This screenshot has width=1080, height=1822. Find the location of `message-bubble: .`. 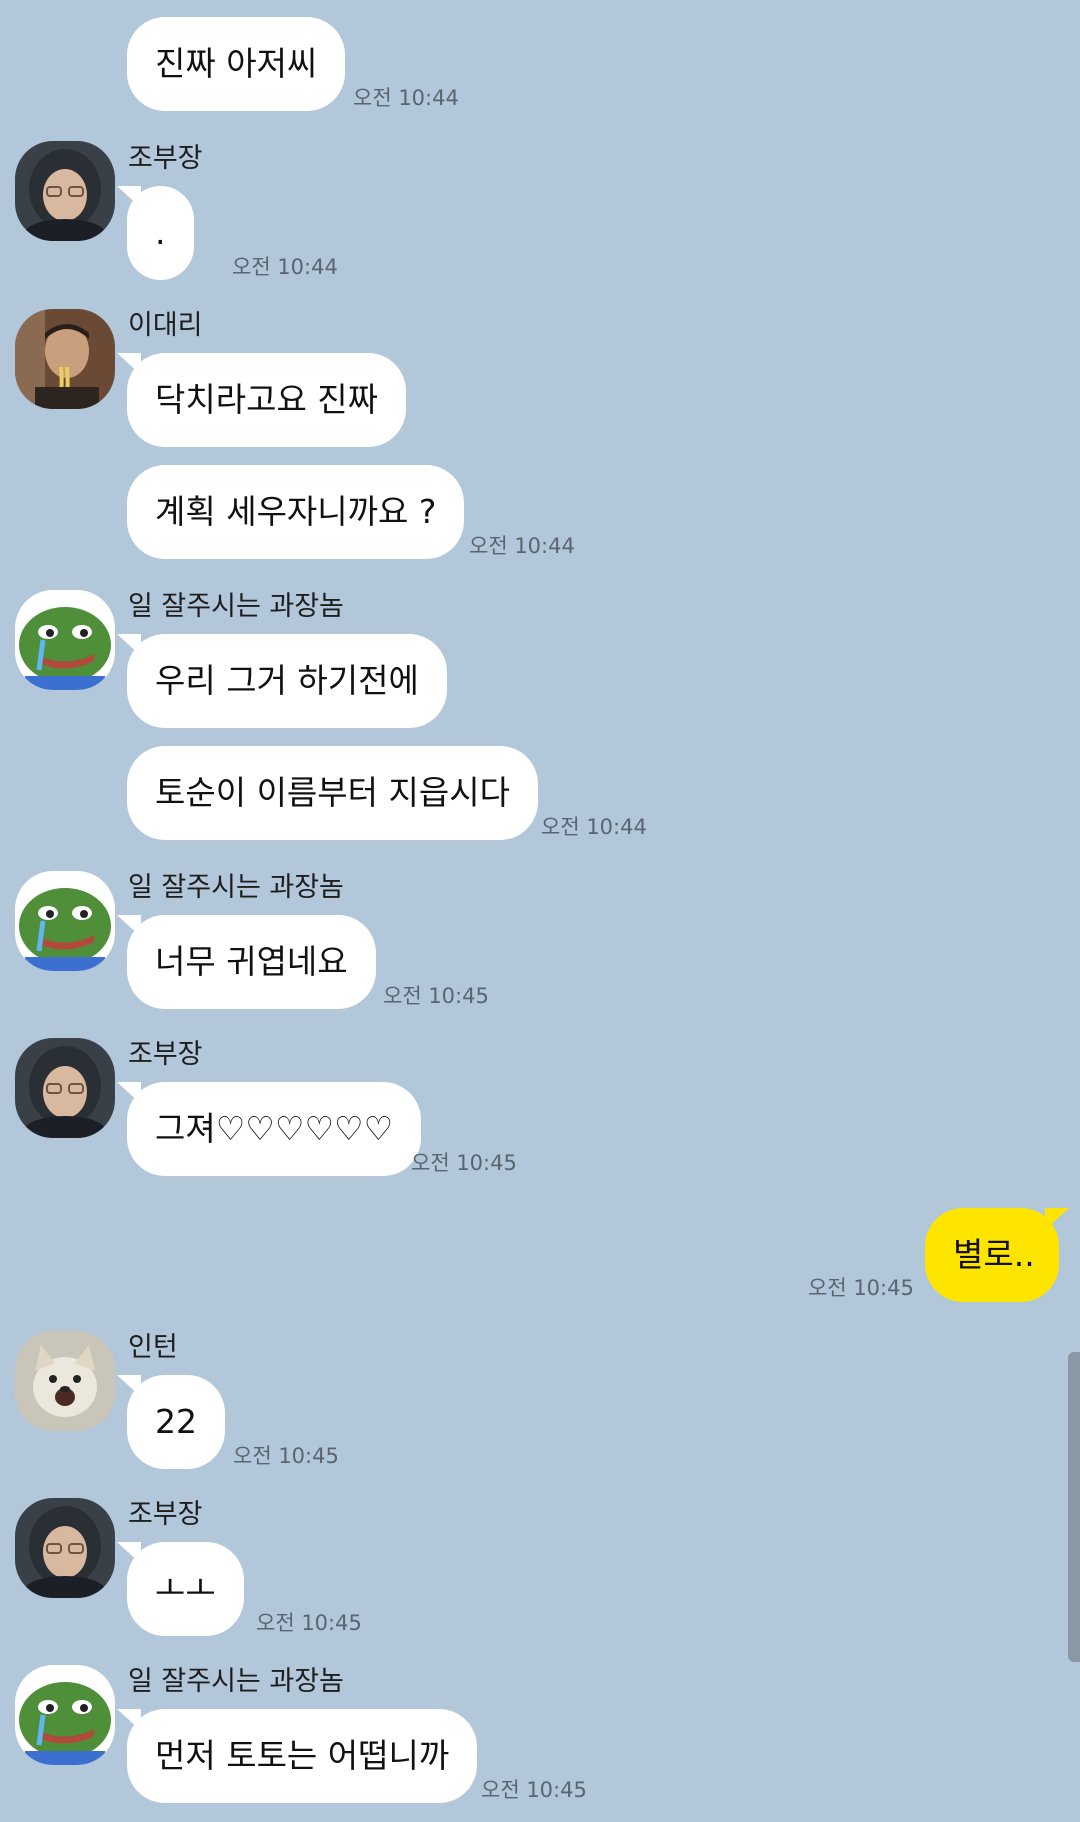

message-bubble: . is located at coordinates (155, 233).